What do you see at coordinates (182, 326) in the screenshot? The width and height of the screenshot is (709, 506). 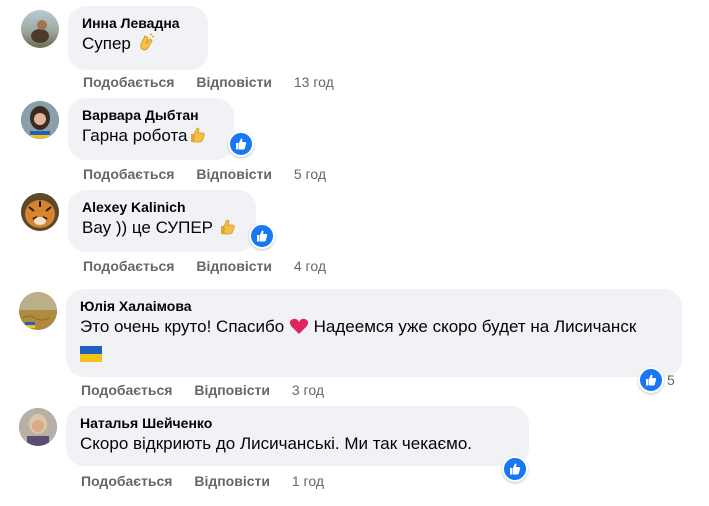 I see `comment-text-content: Это очень круто! Спасибо` at bounding box center [182, 326].